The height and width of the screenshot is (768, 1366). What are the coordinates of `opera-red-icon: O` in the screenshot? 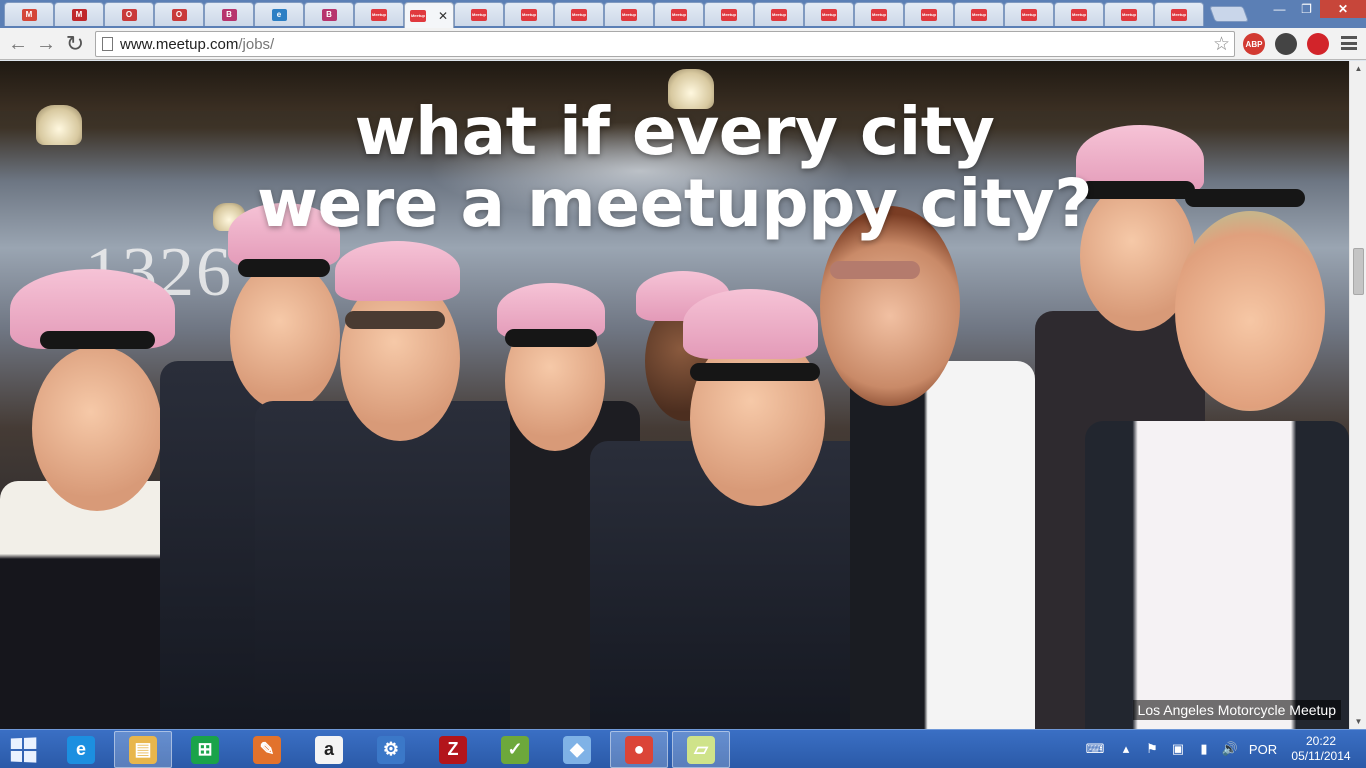 It's located at (129, 14).